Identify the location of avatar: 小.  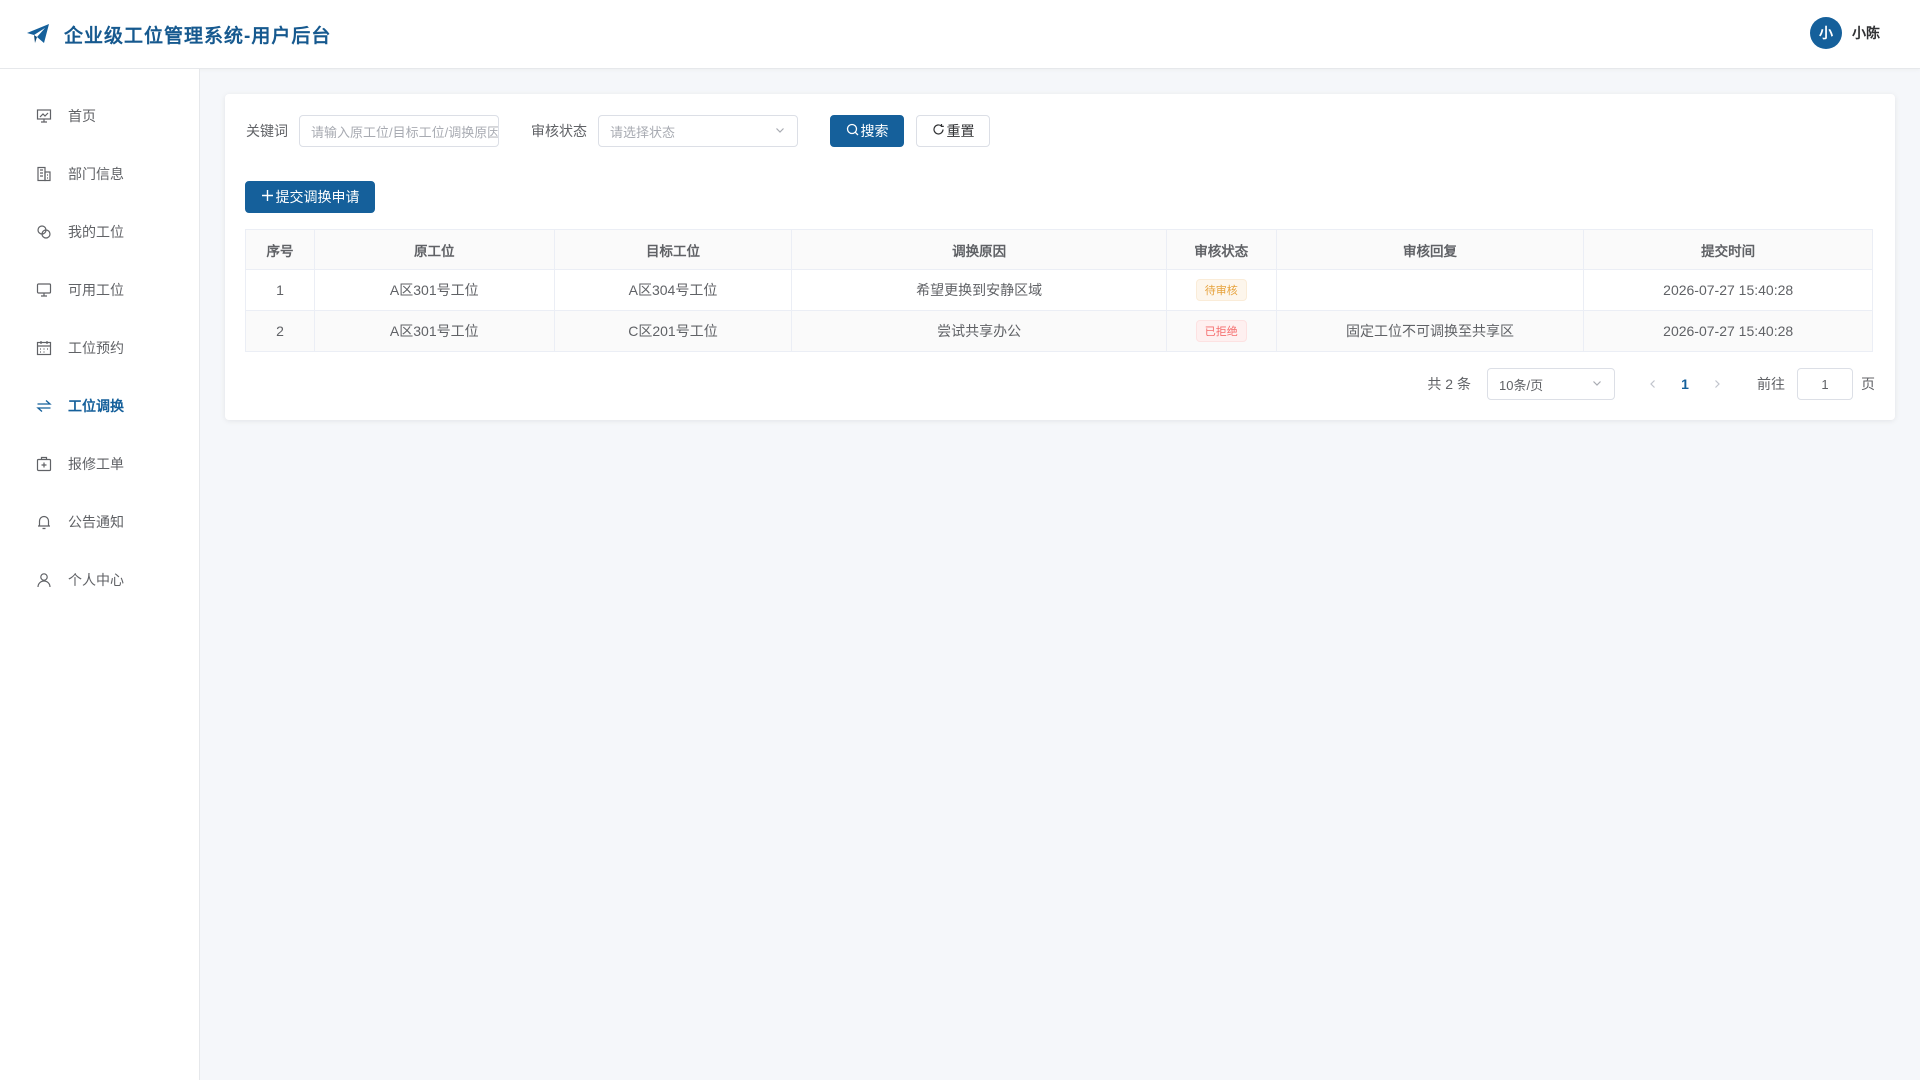
(1826, 33).